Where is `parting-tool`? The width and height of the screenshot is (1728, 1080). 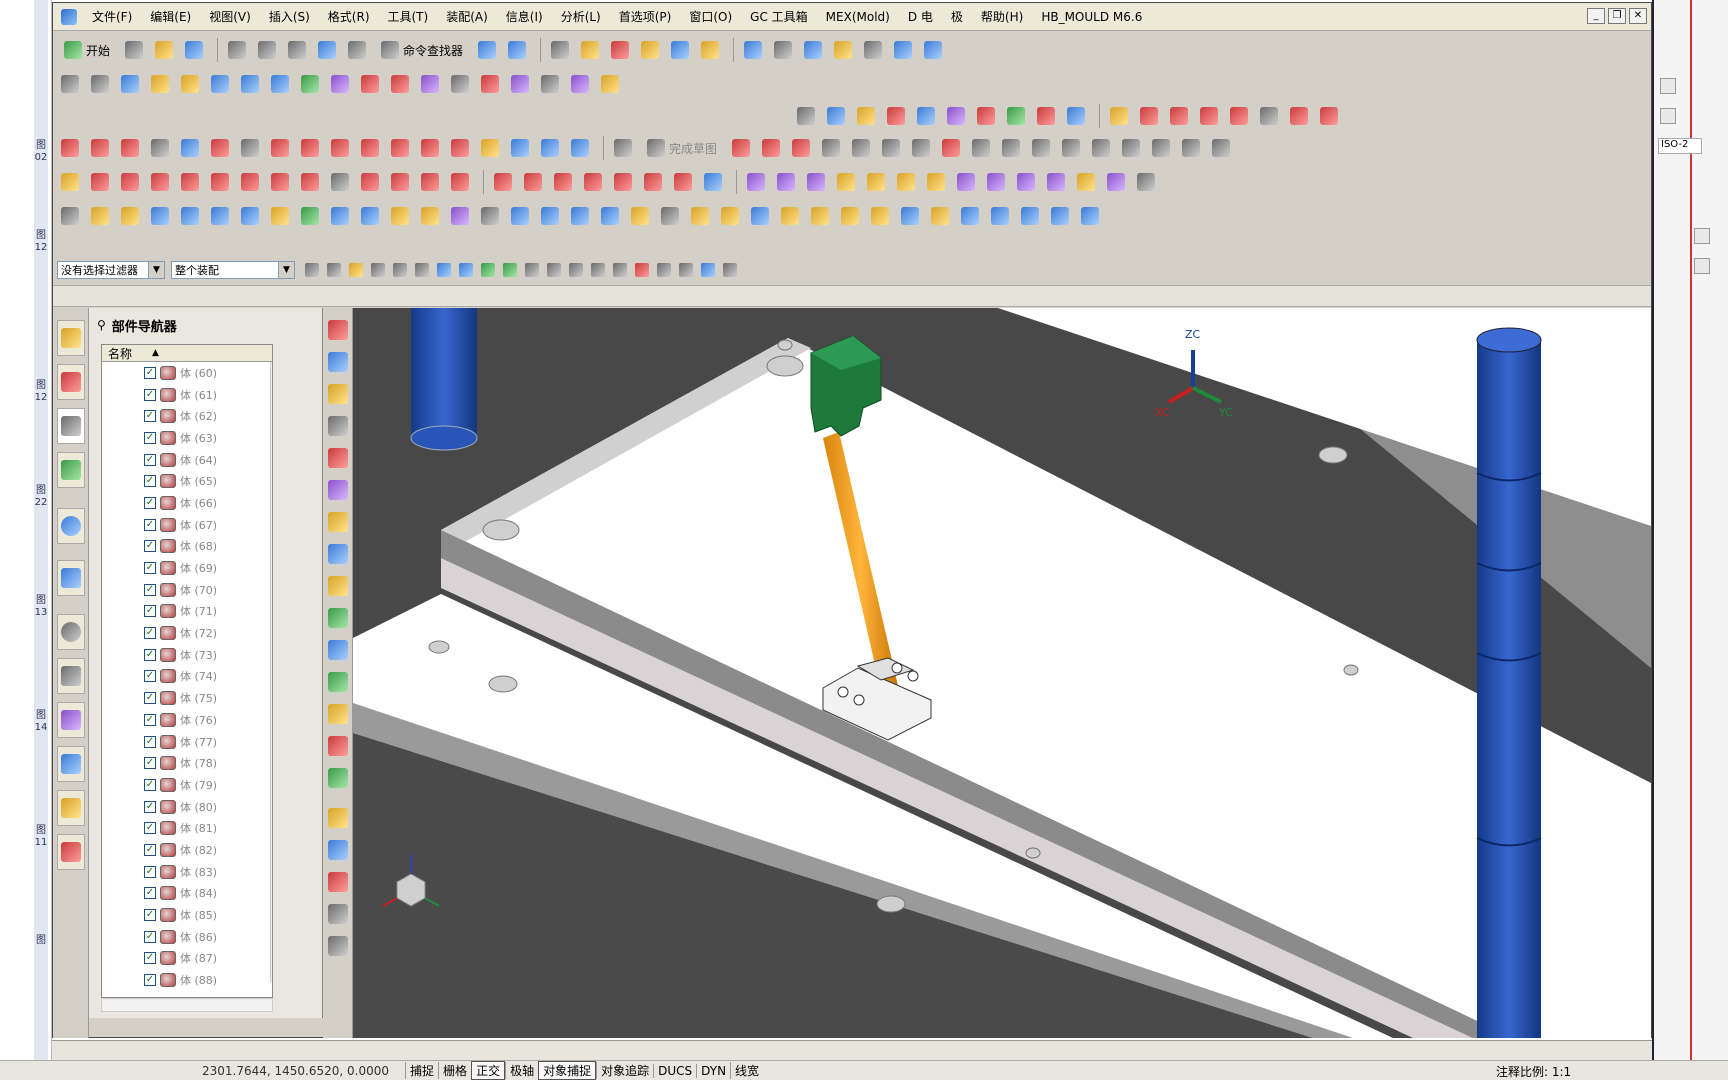 parting-tool is located at coordinates (338, 522).